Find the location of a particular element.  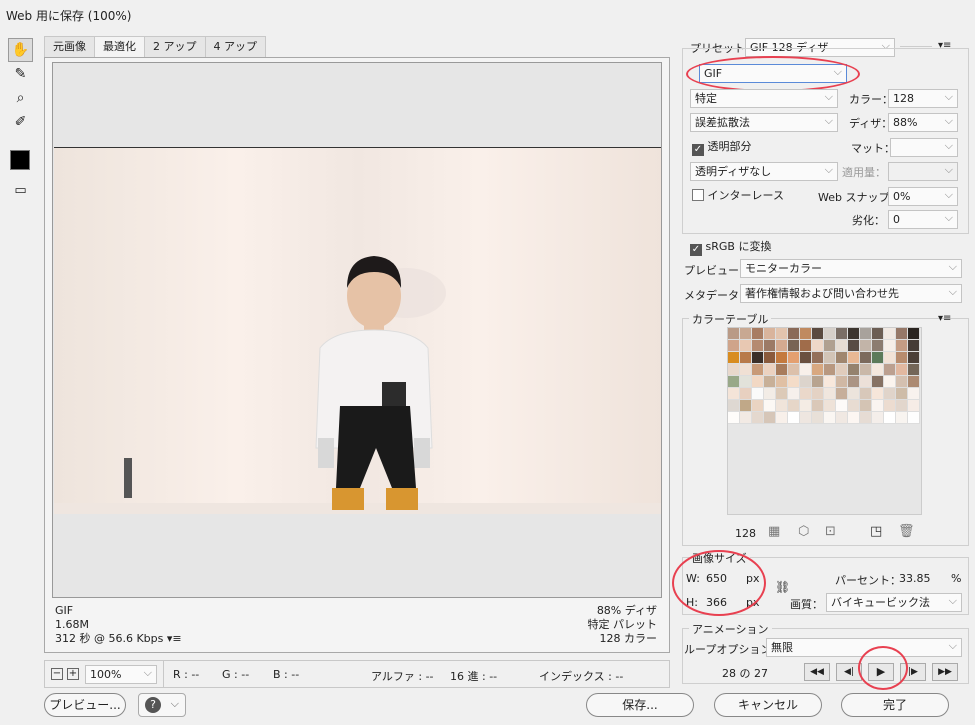

toggle-slice-visibility-icon: ▭ is located at coordinates (20, 190).